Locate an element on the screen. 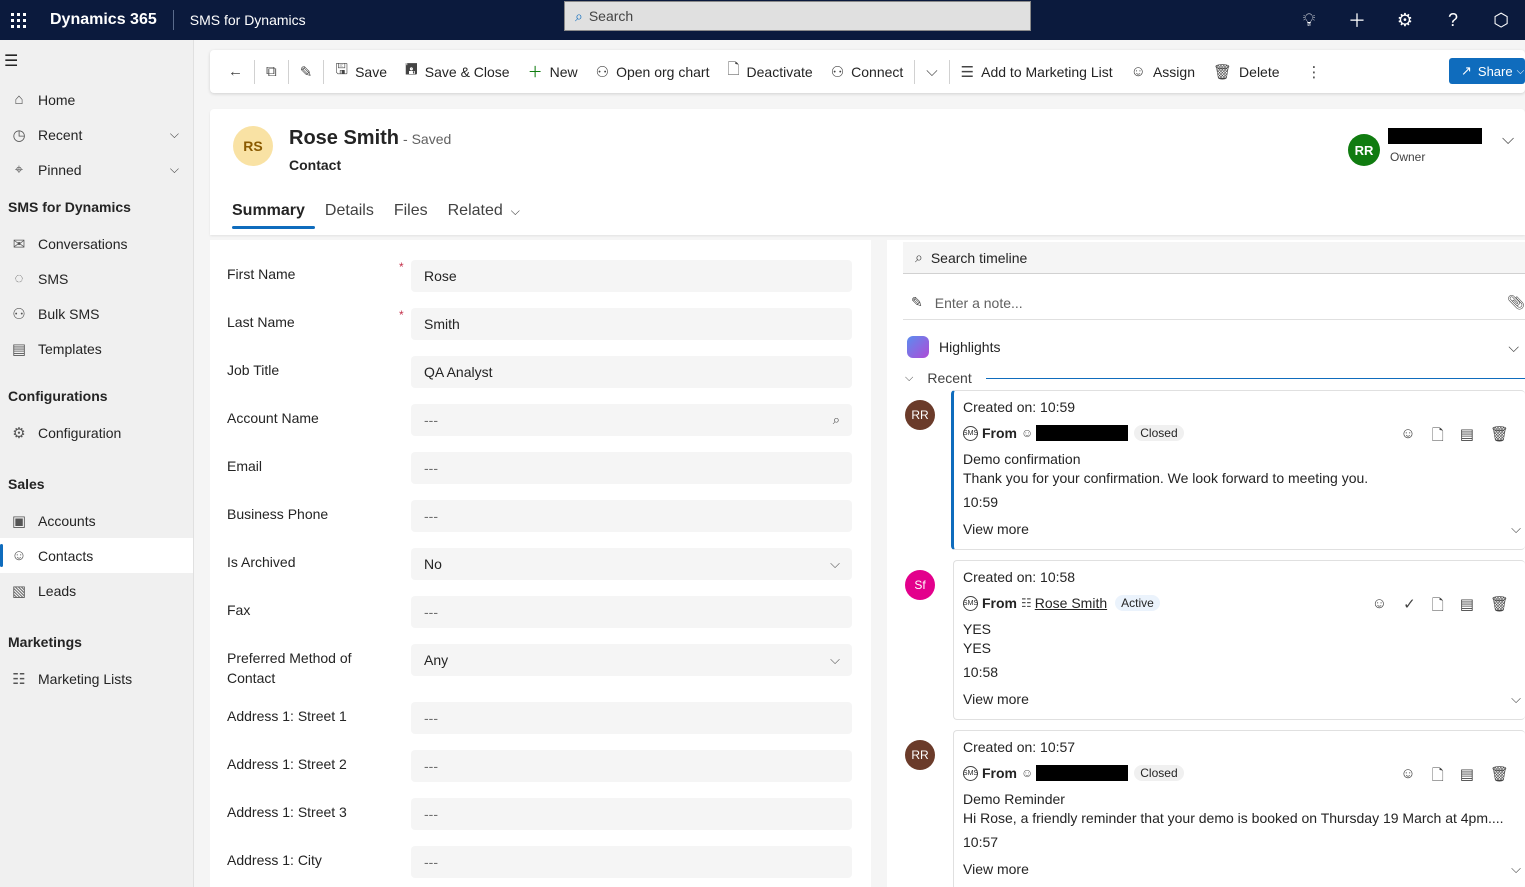  street-3-input: --- is located at coordinates (631, 814).